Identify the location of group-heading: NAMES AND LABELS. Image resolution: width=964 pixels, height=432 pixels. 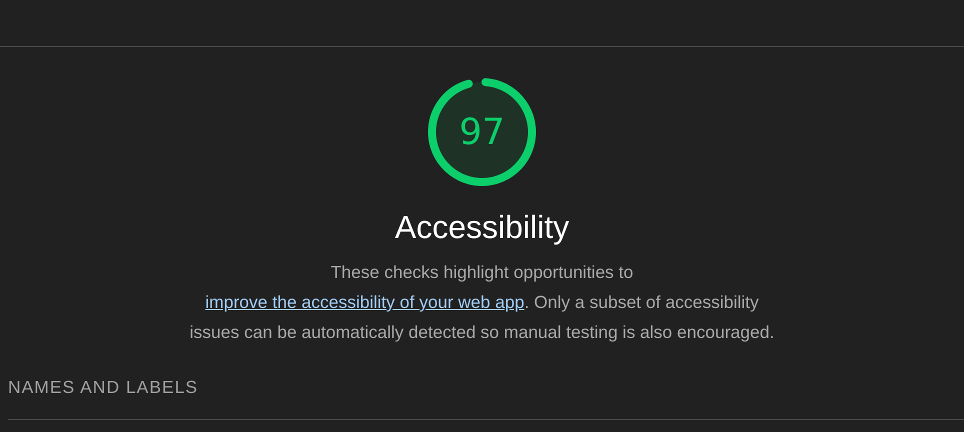
(486, 397).